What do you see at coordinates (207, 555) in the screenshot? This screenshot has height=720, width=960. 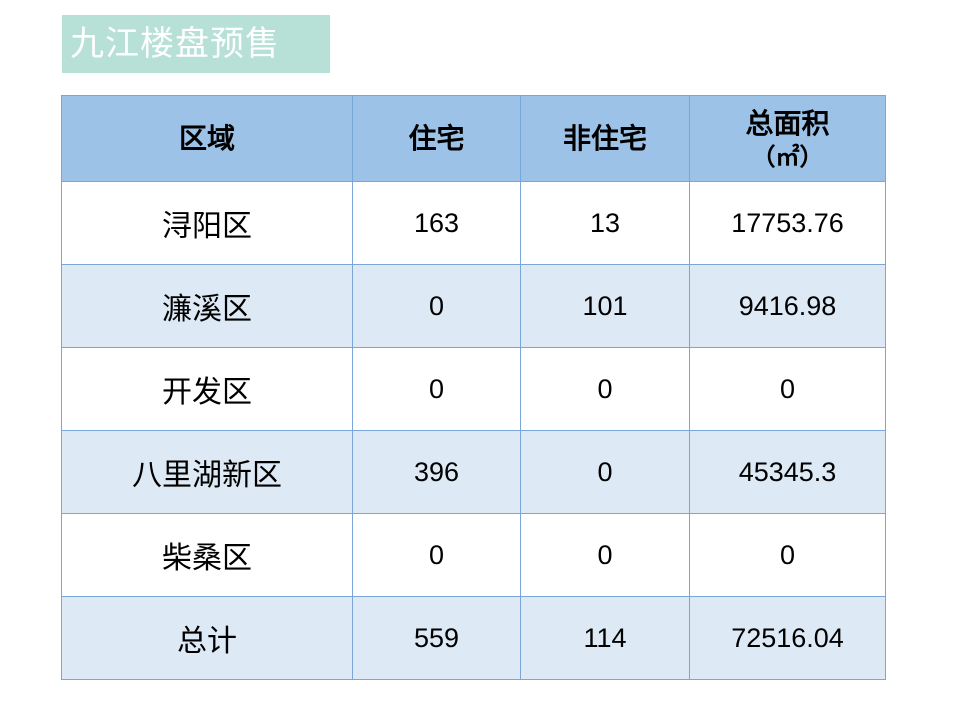 I see `cell-region: 柴桑区` at bounding box center [207, 555].